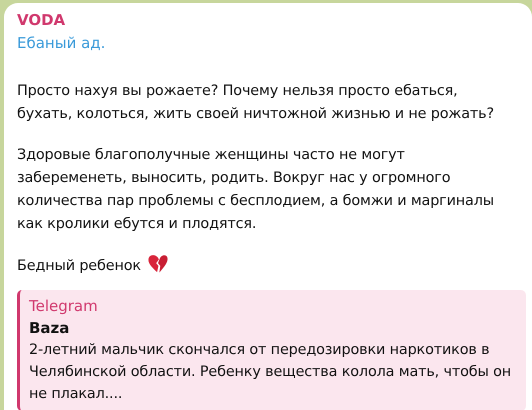 The width and height of the screenshot is (532, 410). I want to click on message-text: Бедный ребенок, so click(79, 266).